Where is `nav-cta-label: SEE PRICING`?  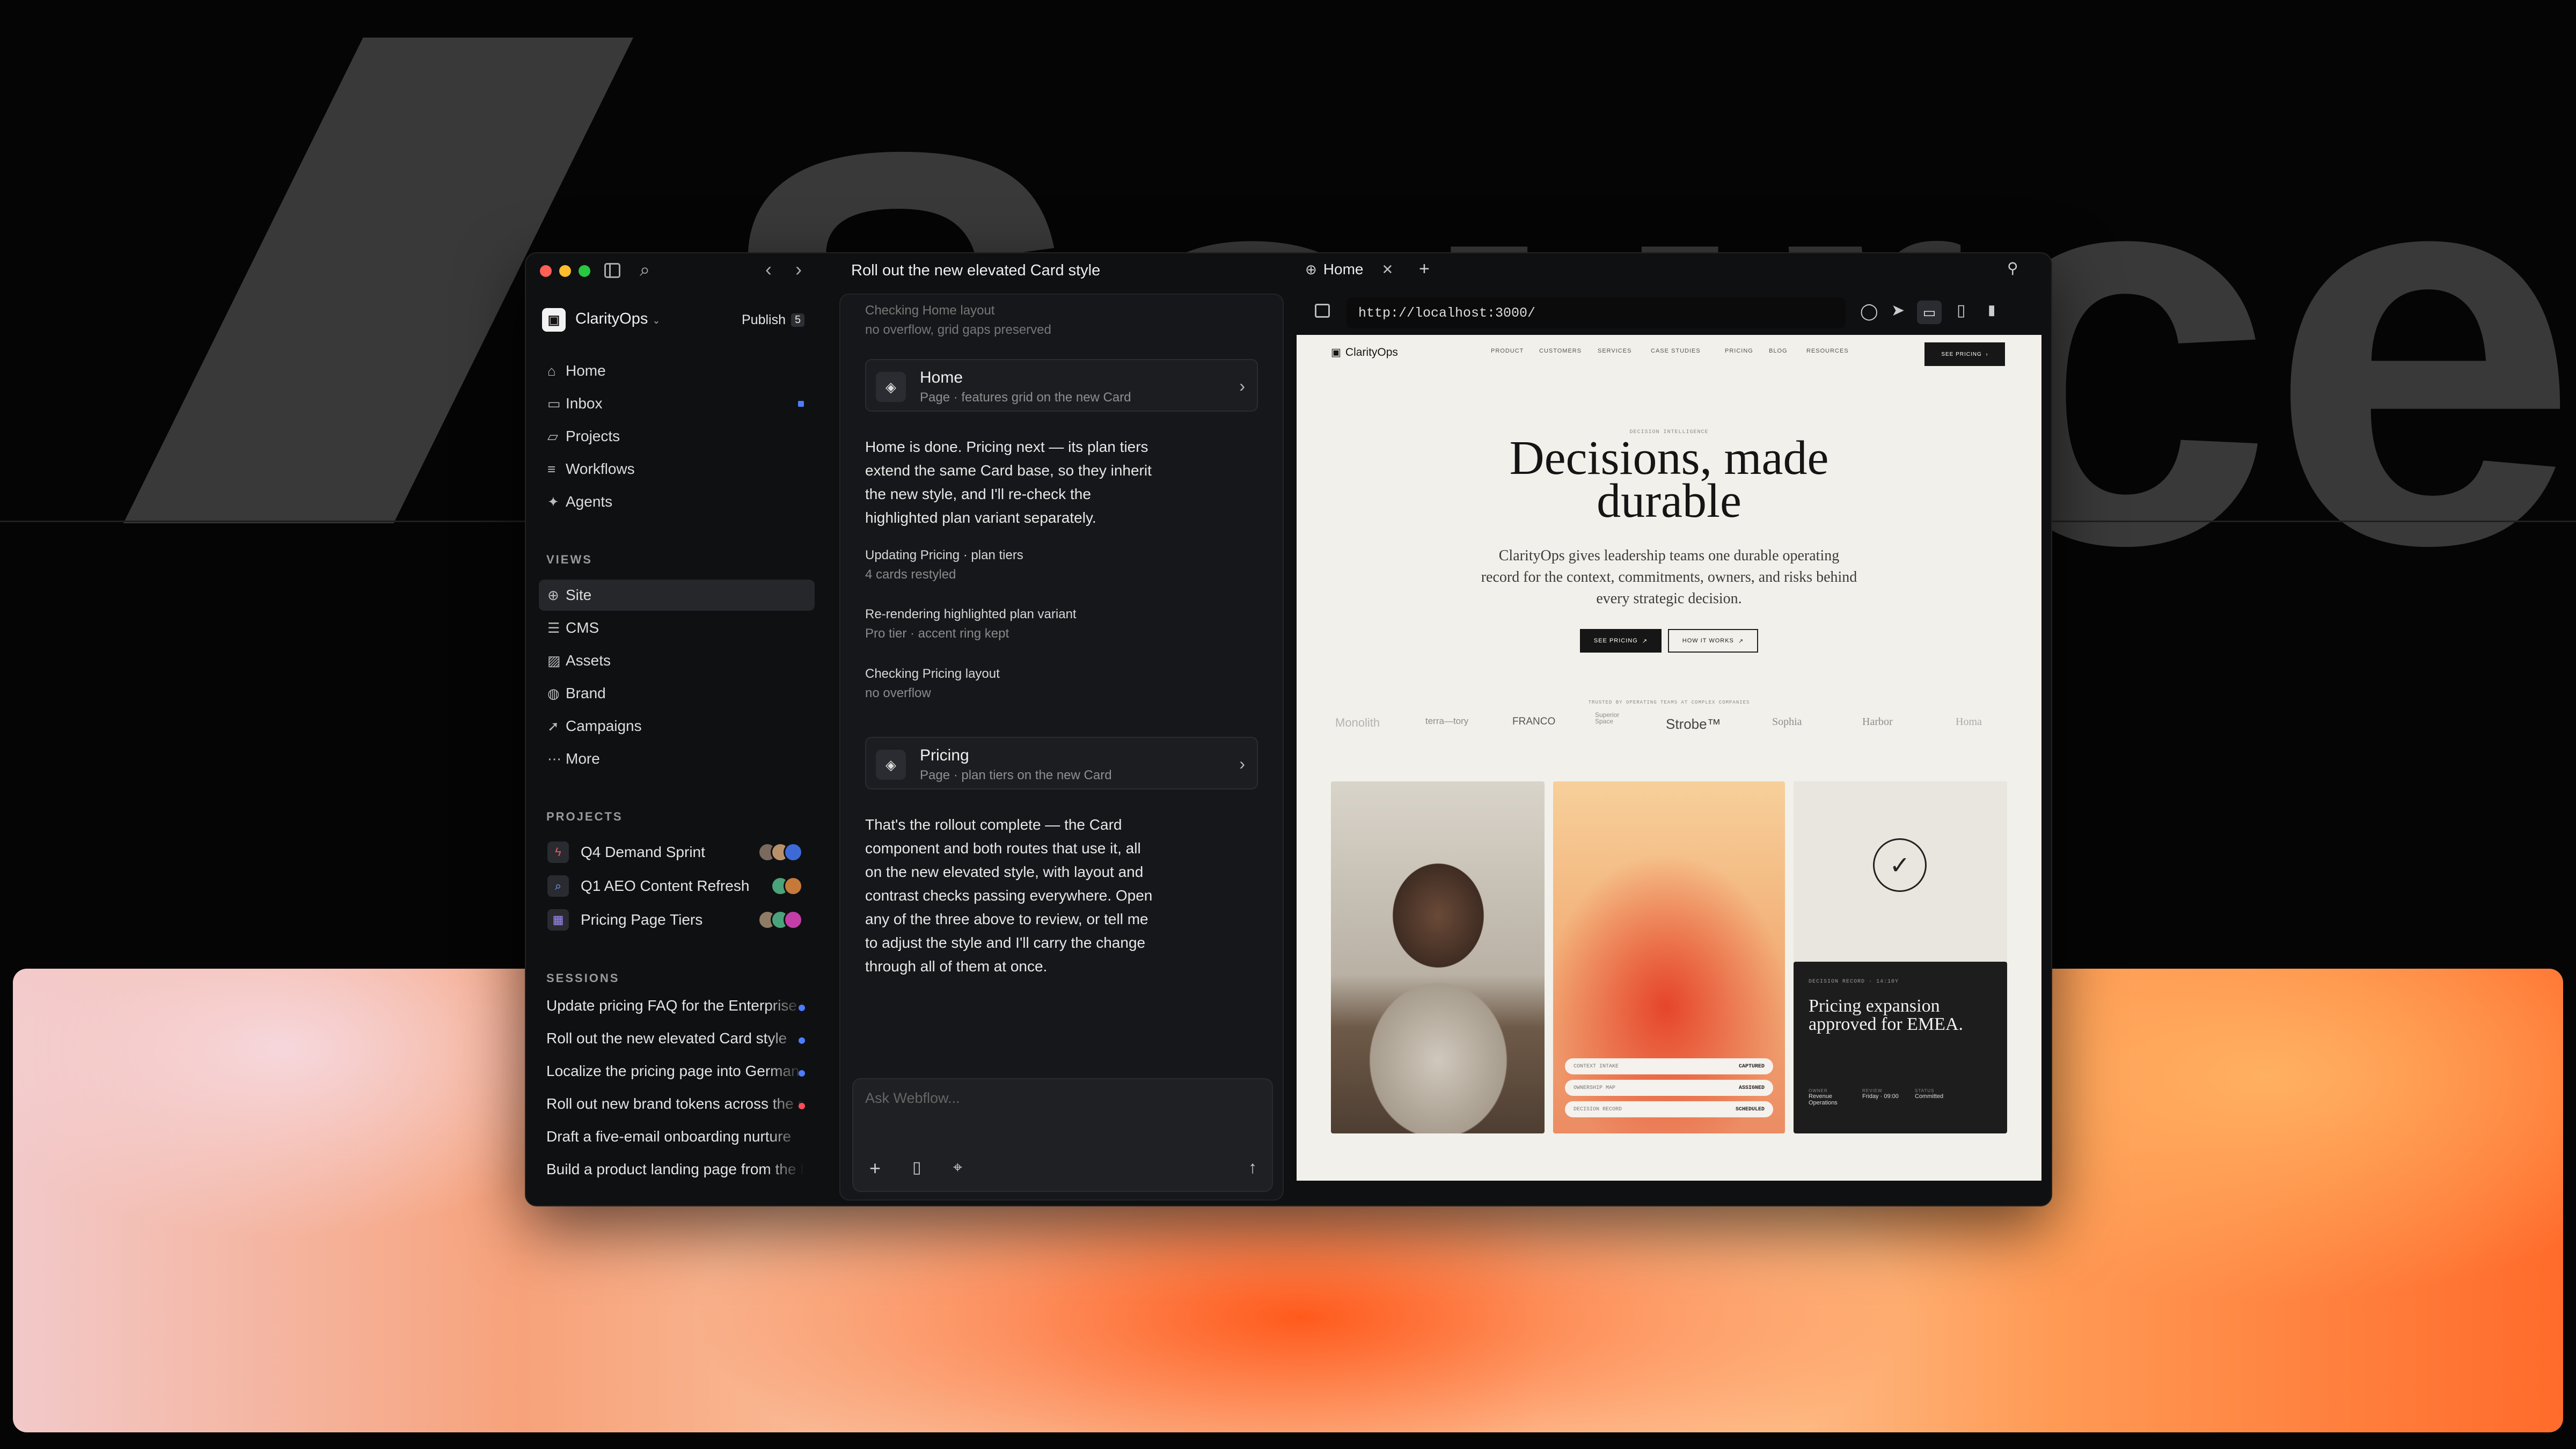
nav-cta-label: SEE PRICING is located at coordinates (1961, 354).